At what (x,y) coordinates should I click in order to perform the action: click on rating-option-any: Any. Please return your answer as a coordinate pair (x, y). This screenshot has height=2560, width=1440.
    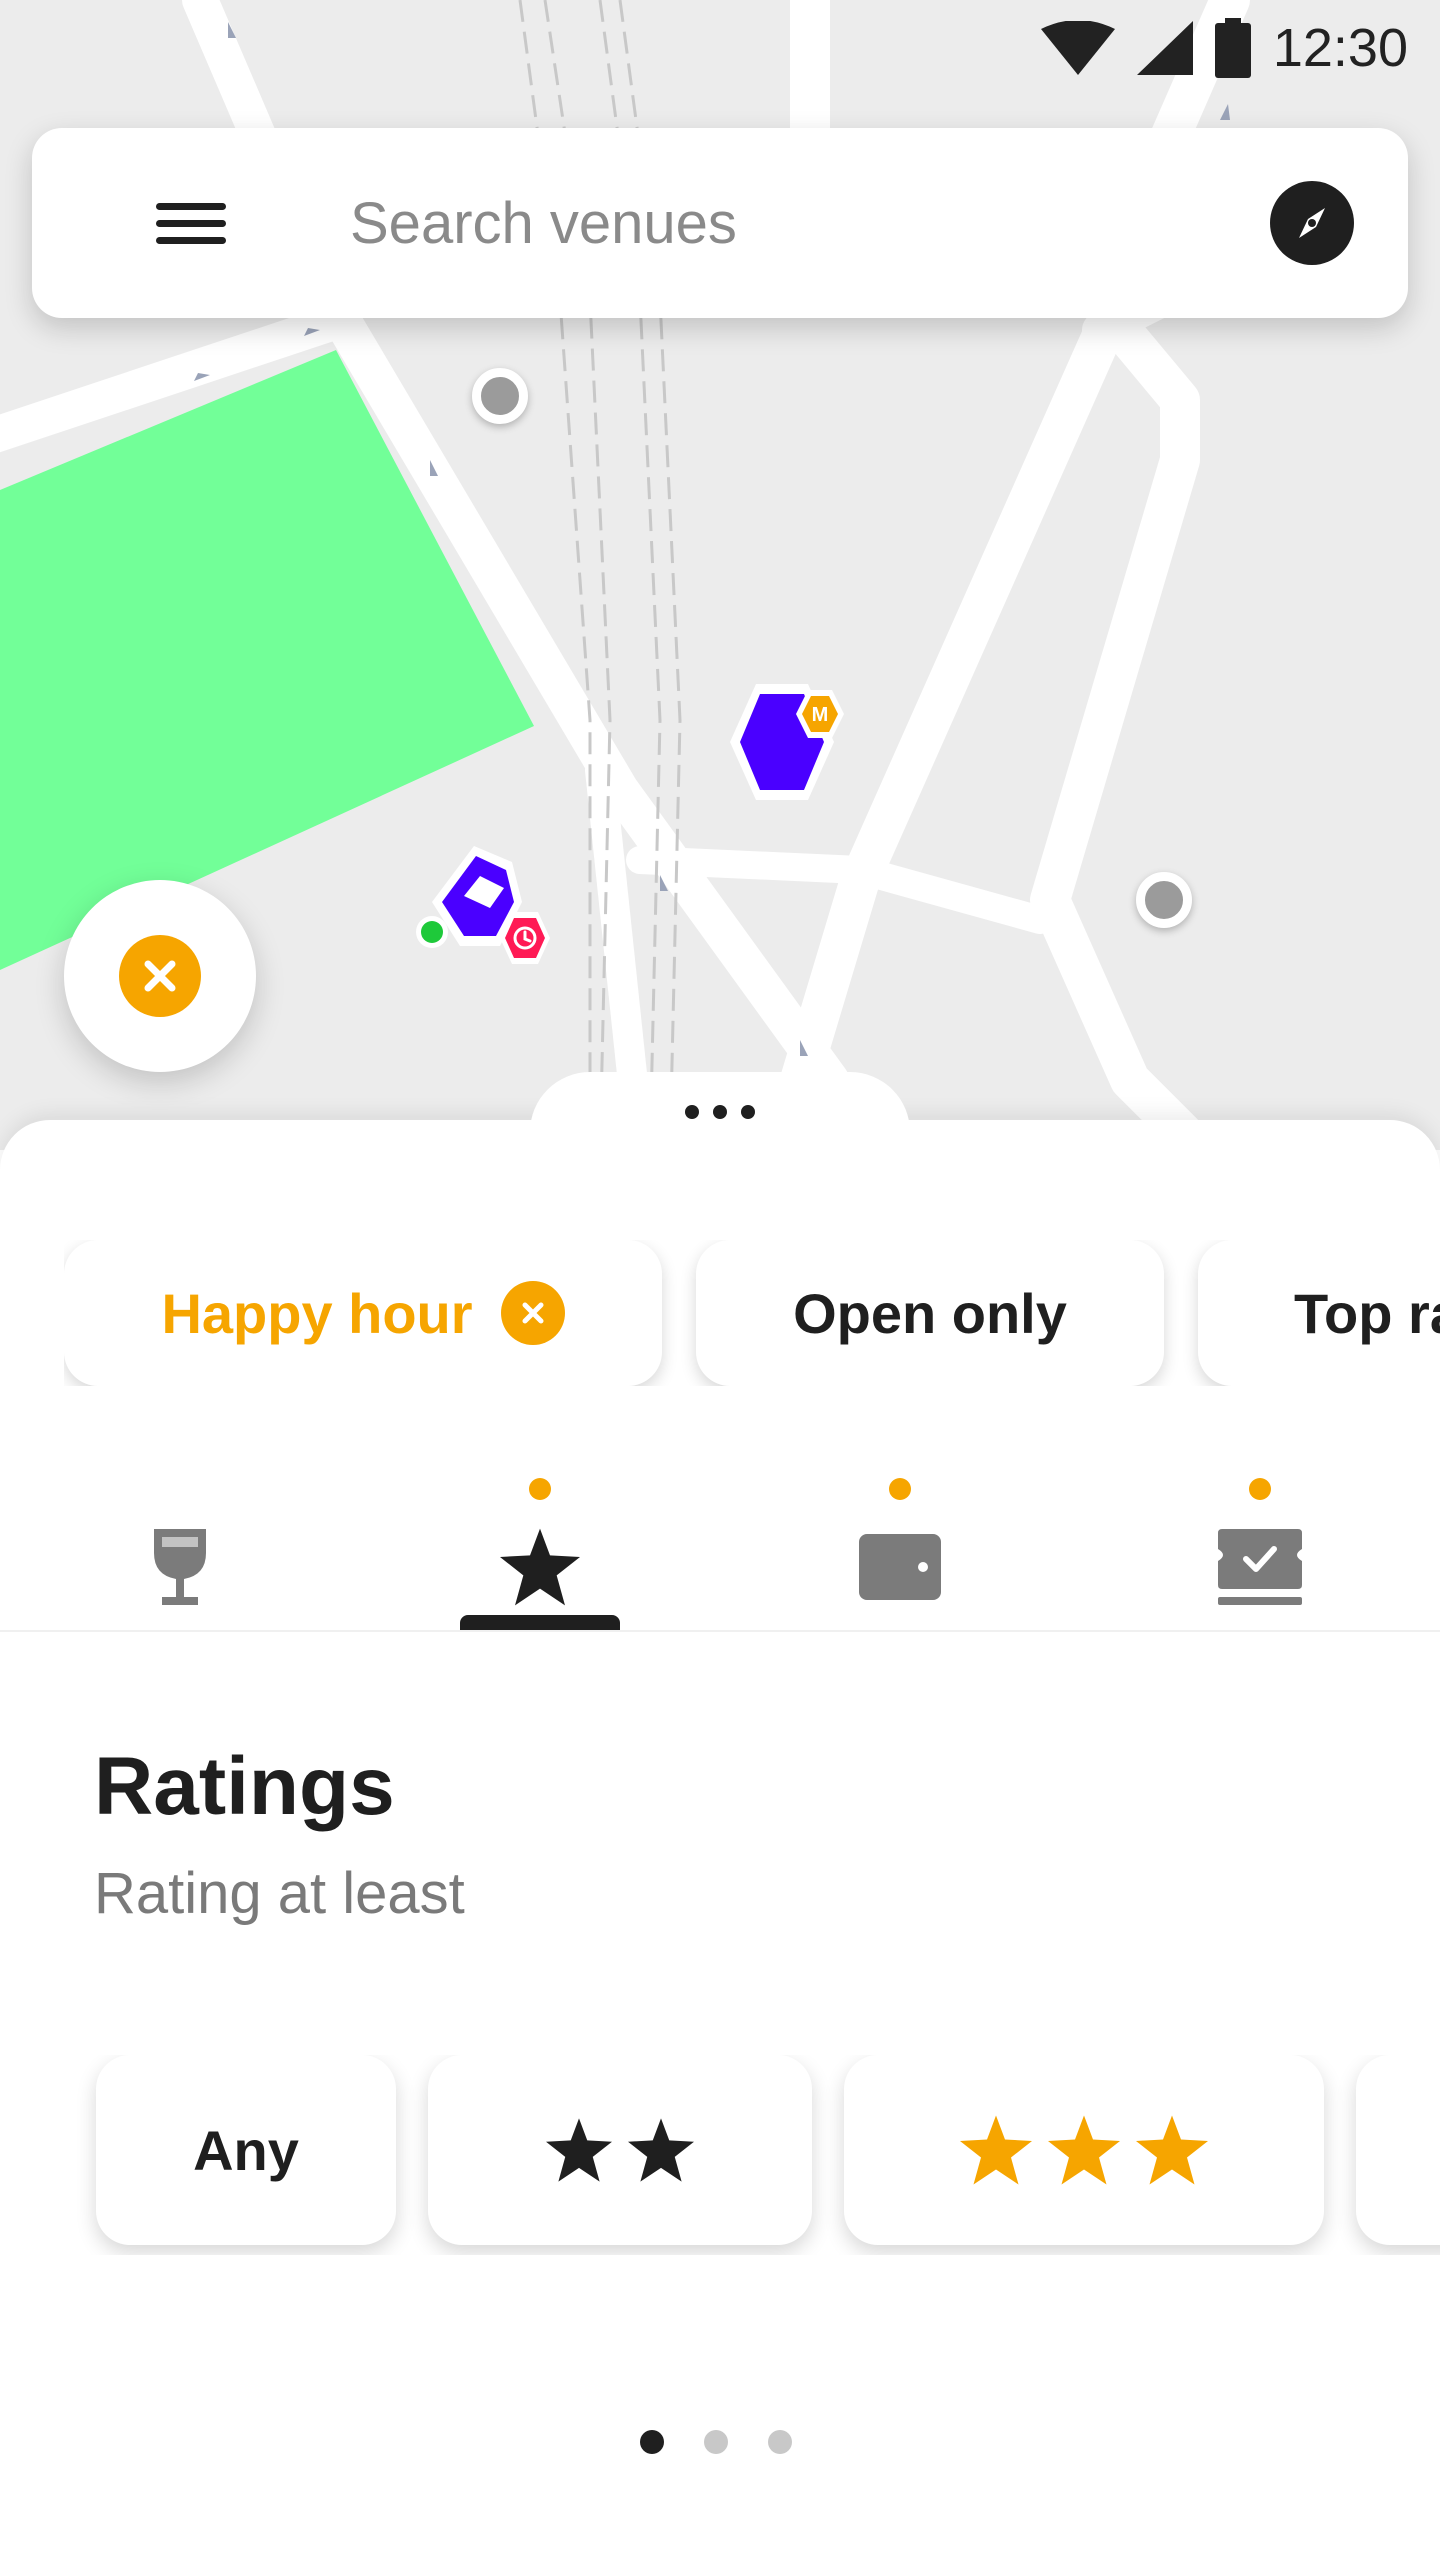
    Looking at the image, I should click on (246, 2150).